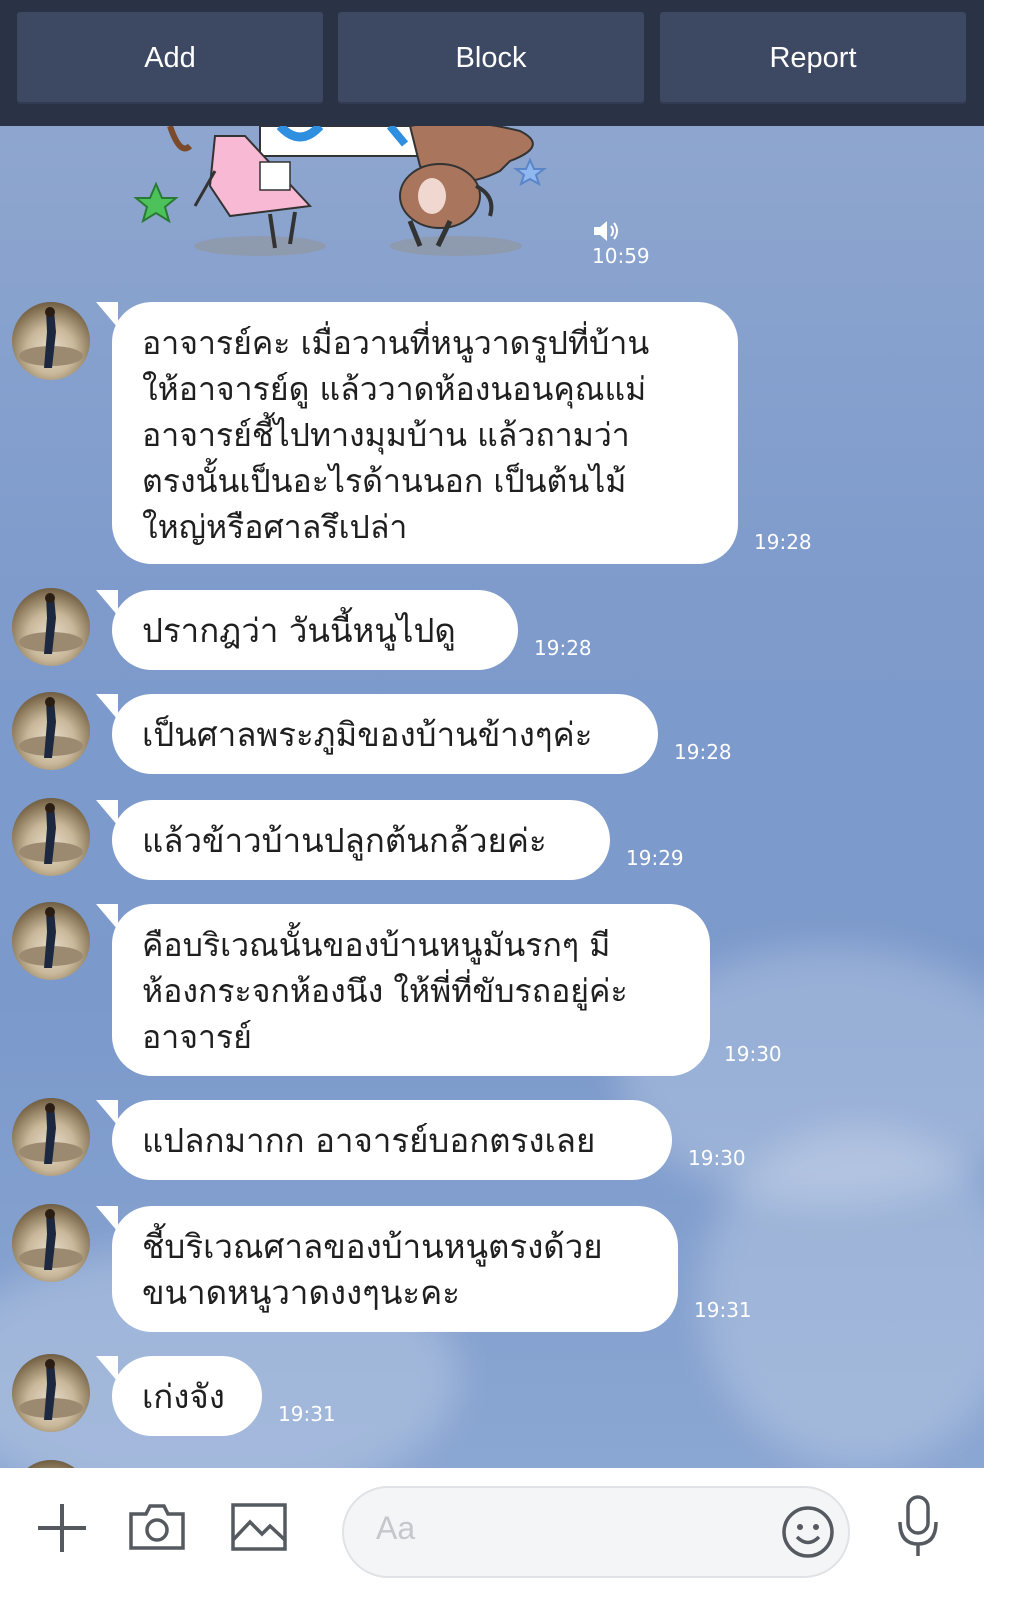  Describe the element at coordinates (596, 1532) in the screenshot. I see `message-input: Aa` at that location.